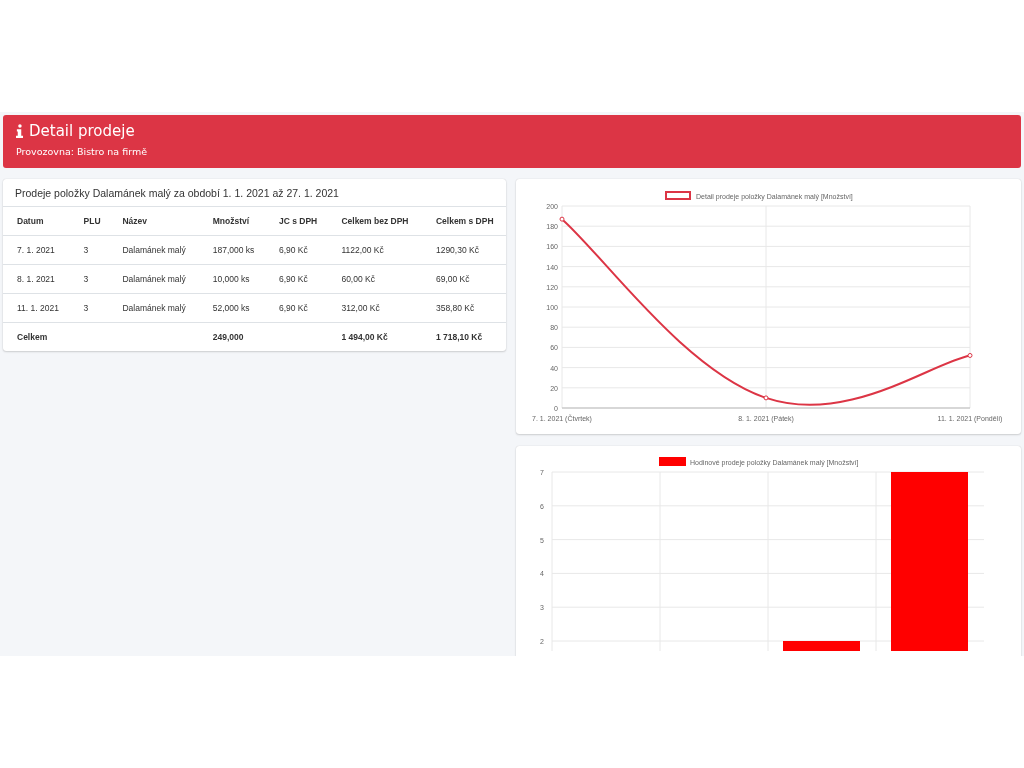 The height and width of the screenshot is (768, 1024). What do you see at coordinates (82, 151) in the screenshot?
I see `location-subtitle: Provozovna: Bistro na firmě` at bounding box center [82, 151].